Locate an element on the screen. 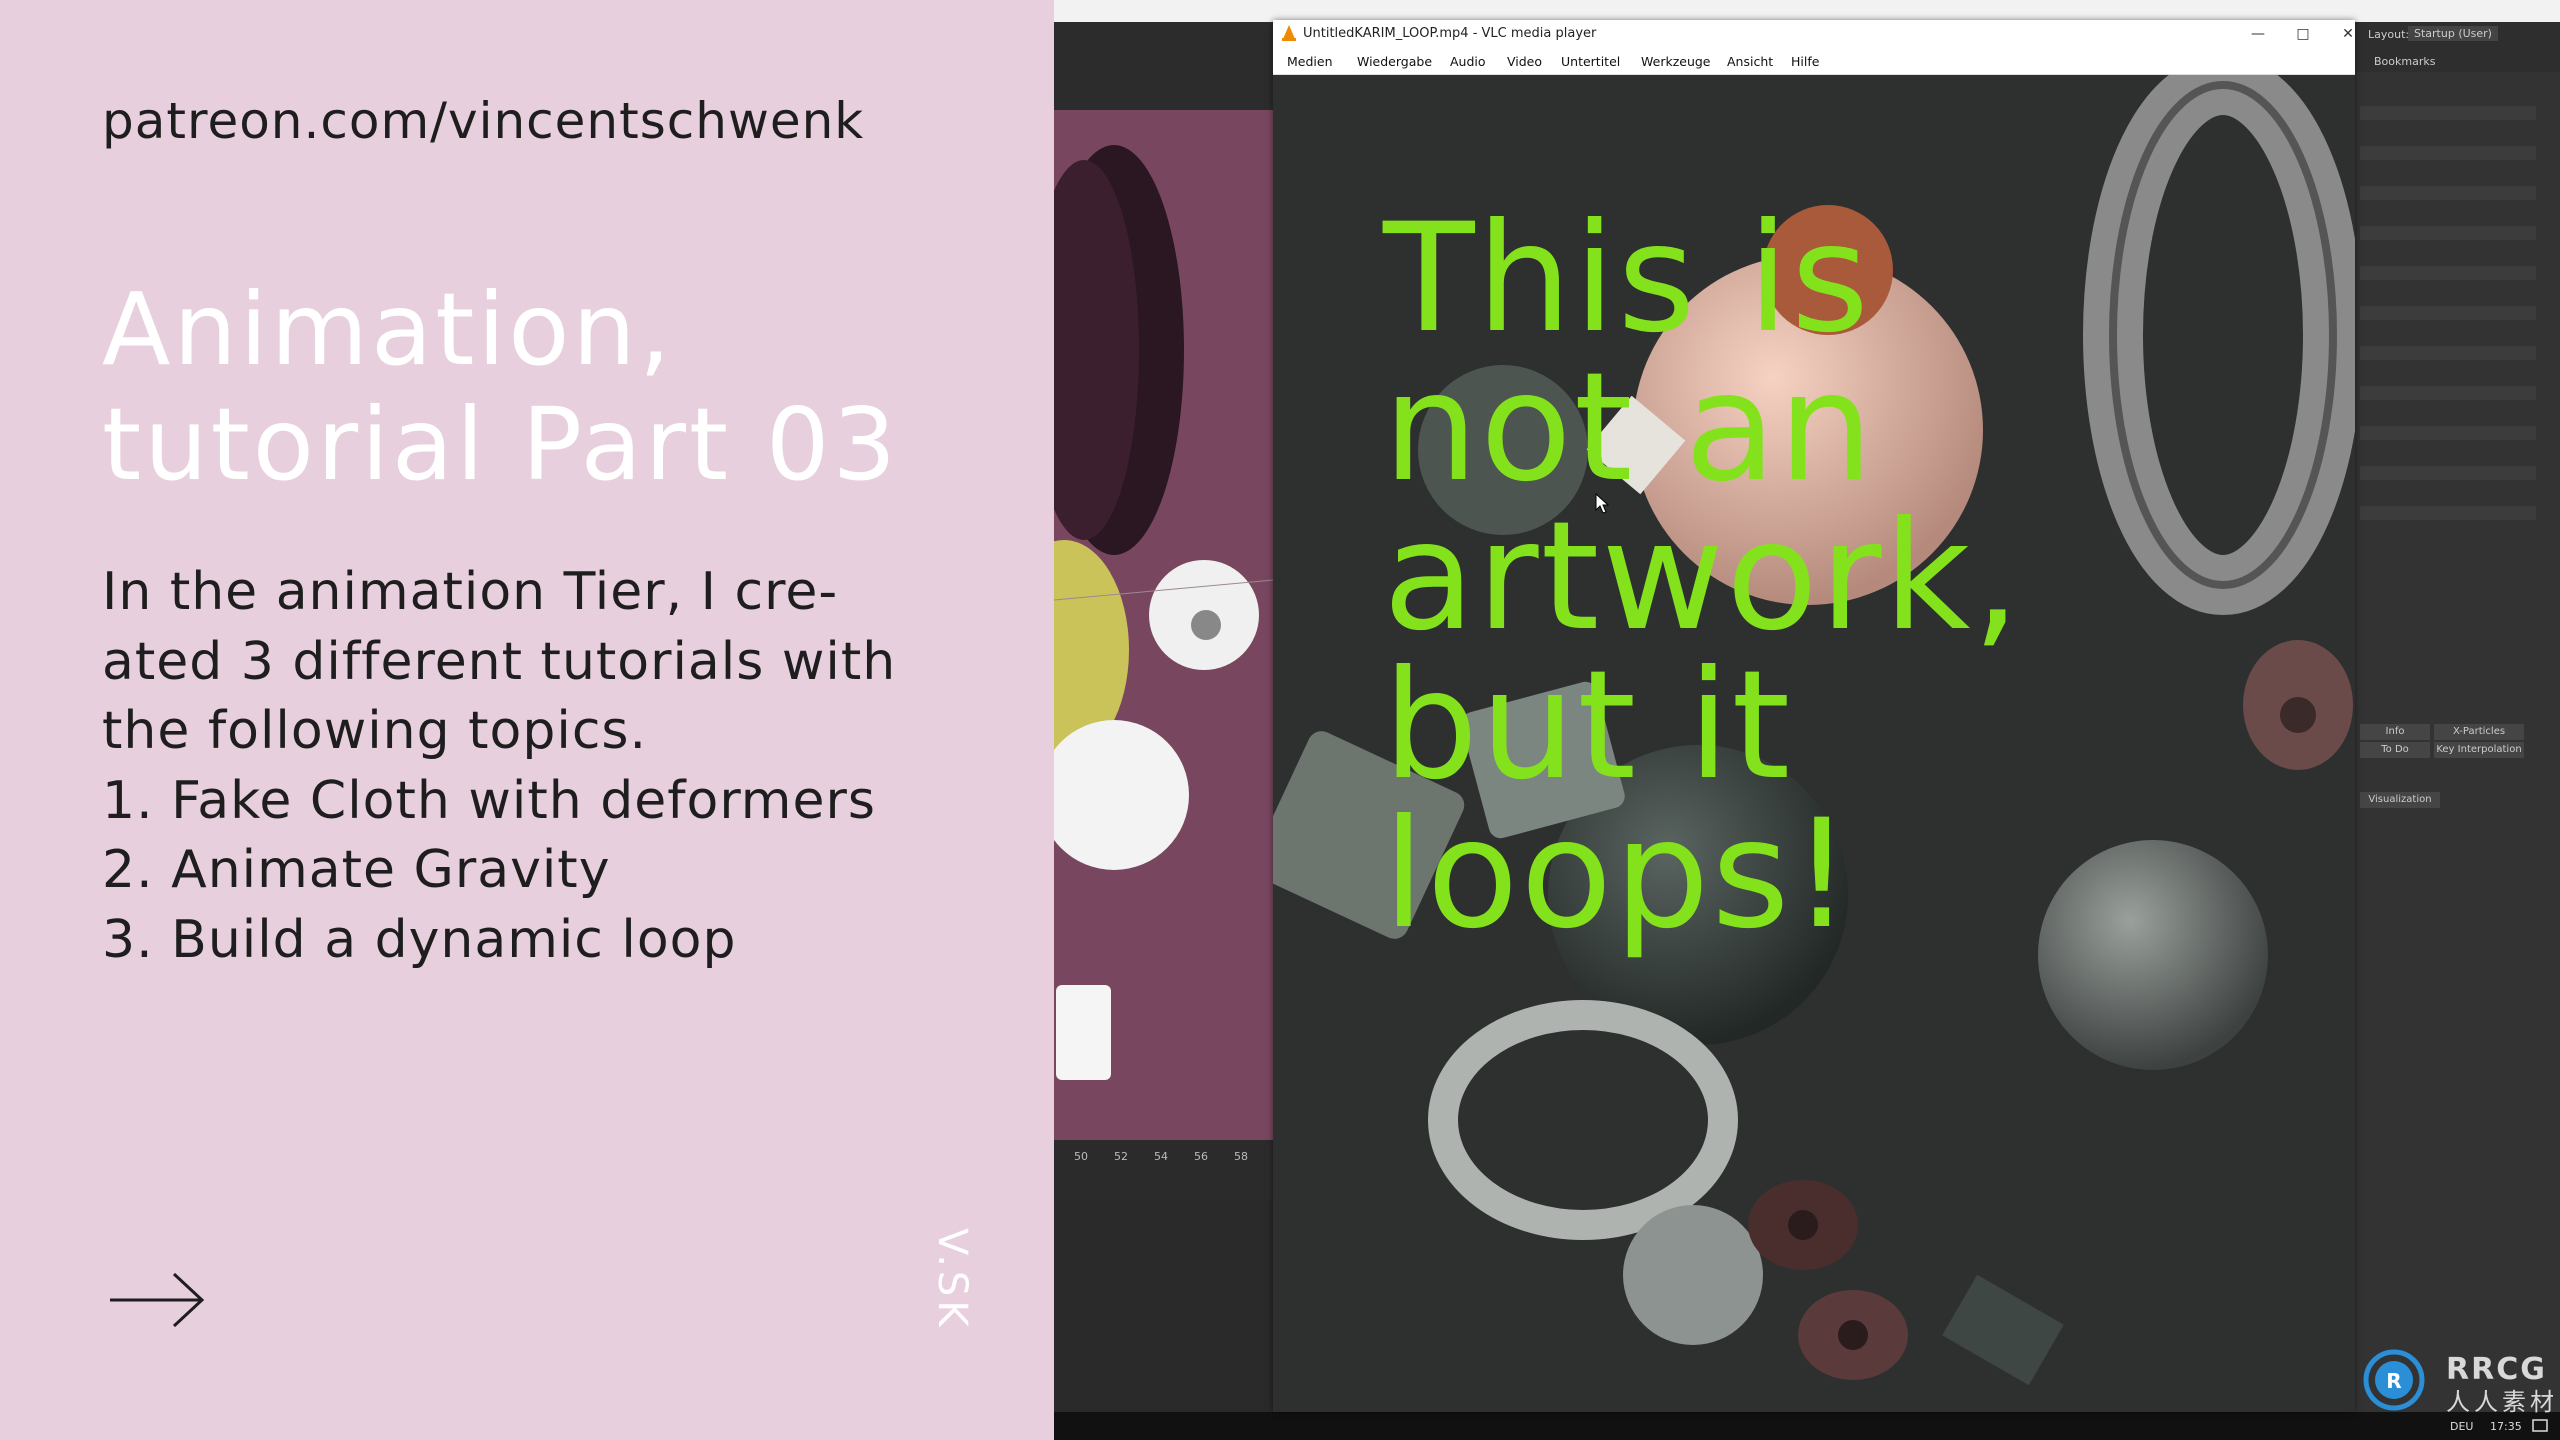 The image size is (2560, 1440). title-line-2: tutorial Part 03 is located at coordinates (501, 444).